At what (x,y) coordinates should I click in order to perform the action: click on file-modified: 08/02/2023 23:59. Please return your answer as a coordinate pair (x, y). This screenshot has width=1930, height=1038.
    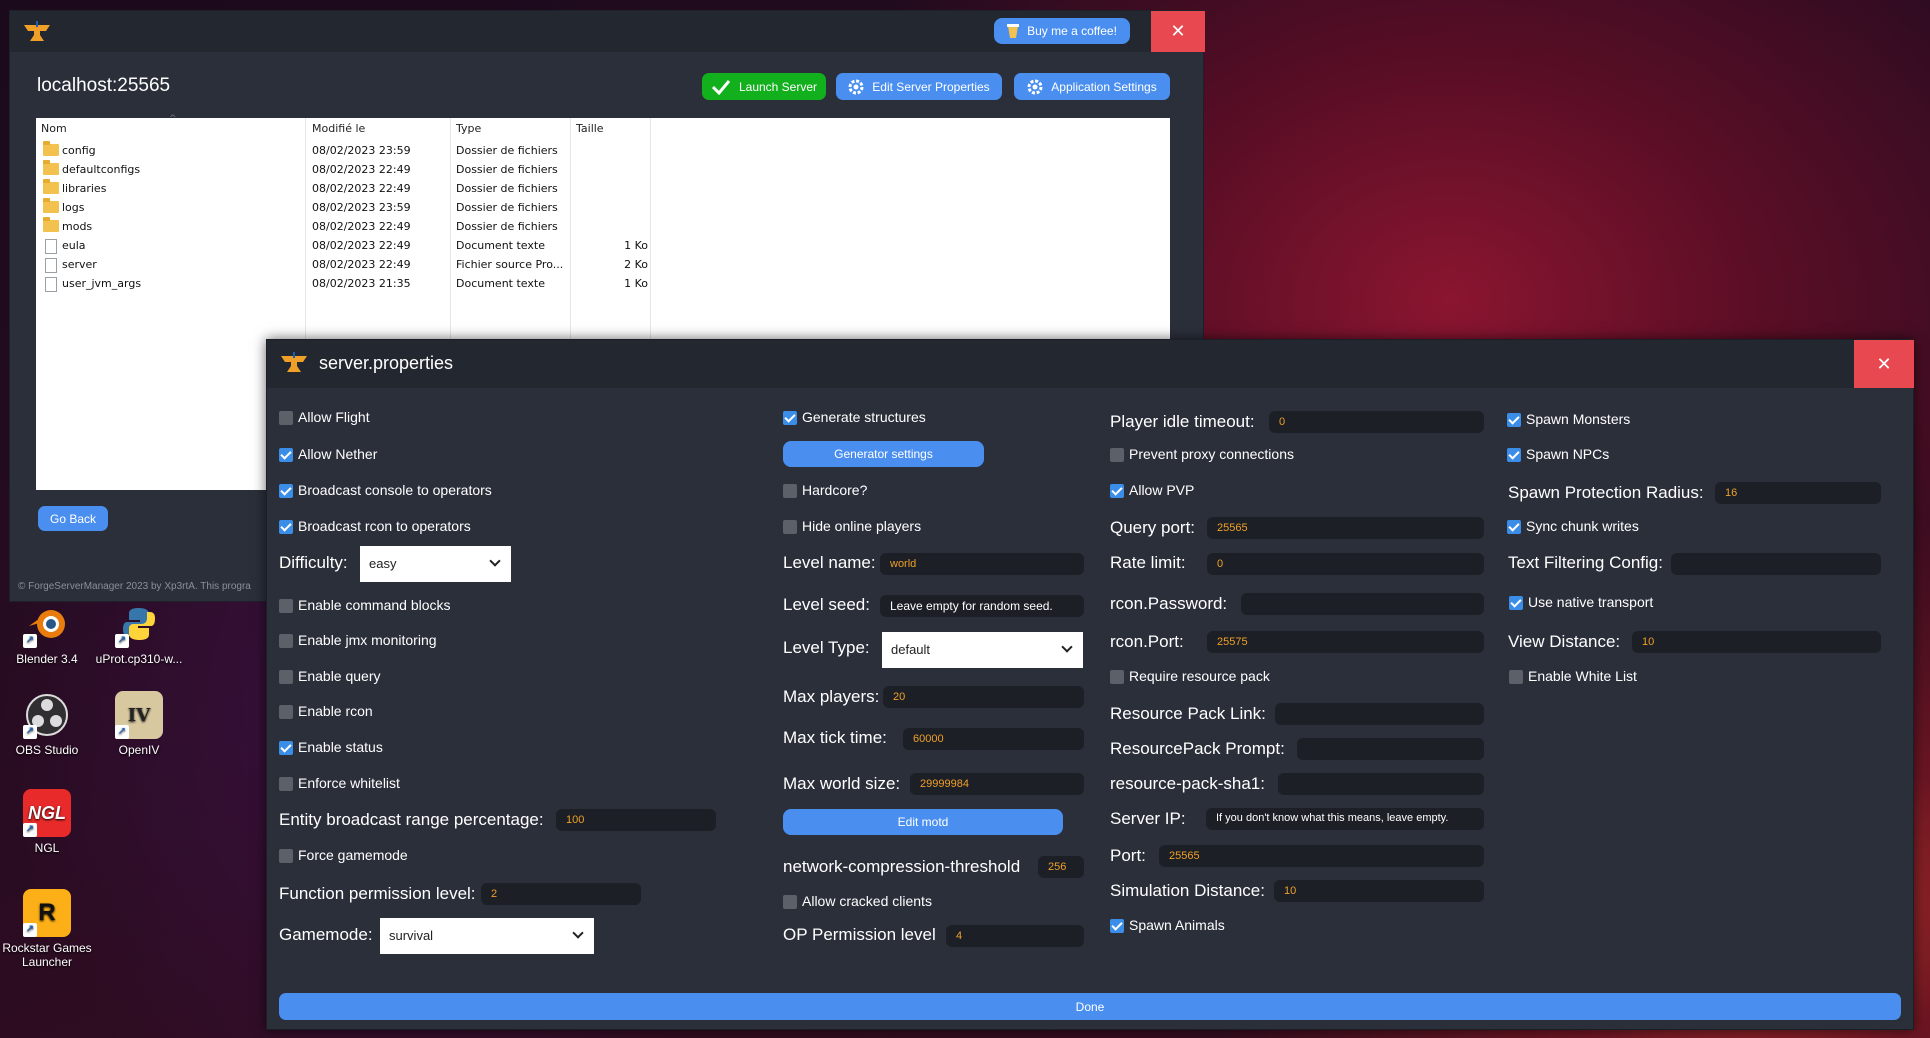
    Looking at the image, I should click on (361, 150).